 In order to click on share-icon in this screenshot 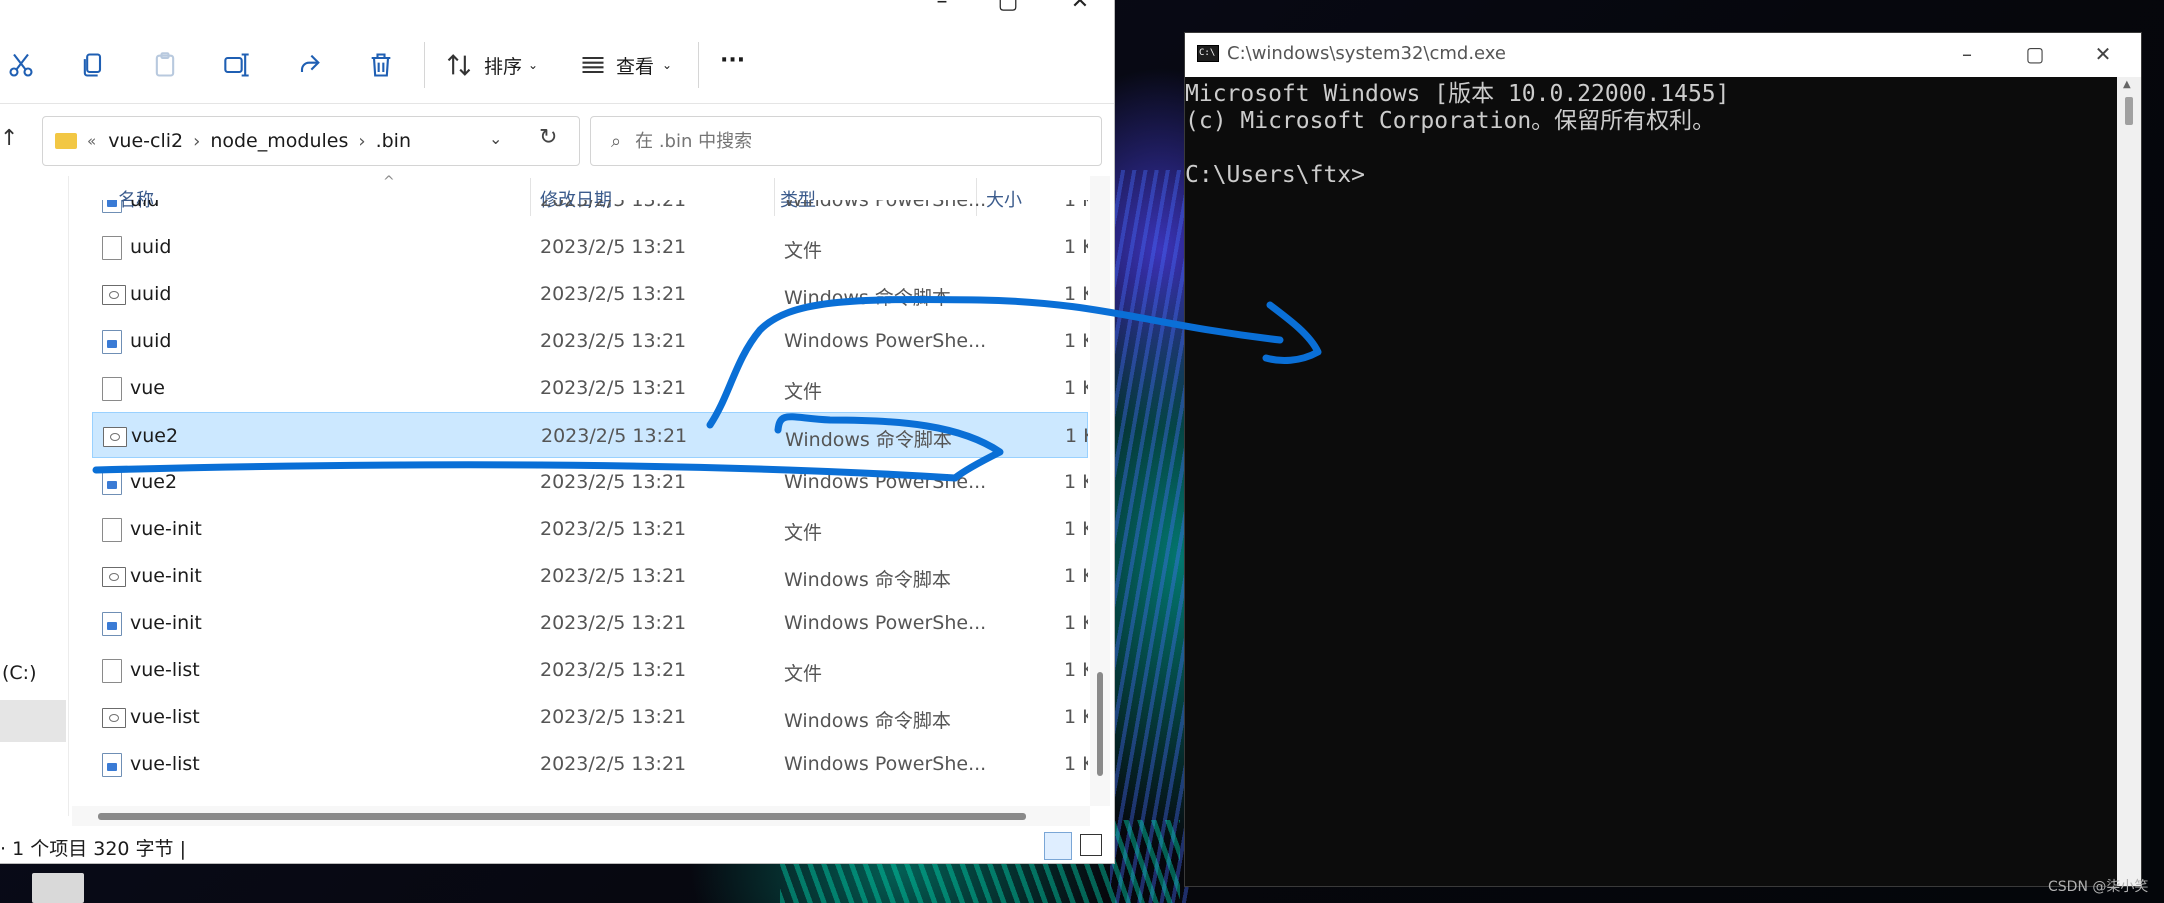, I will do `click(309, 65)`.